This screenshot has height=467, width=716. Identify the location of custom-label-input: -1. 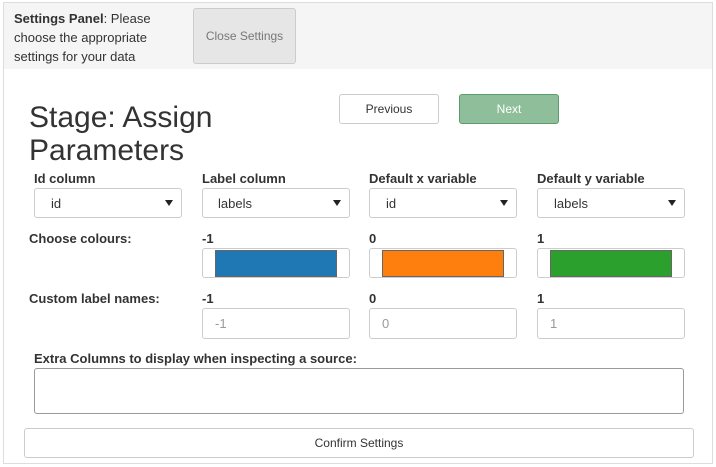
(276, 323).